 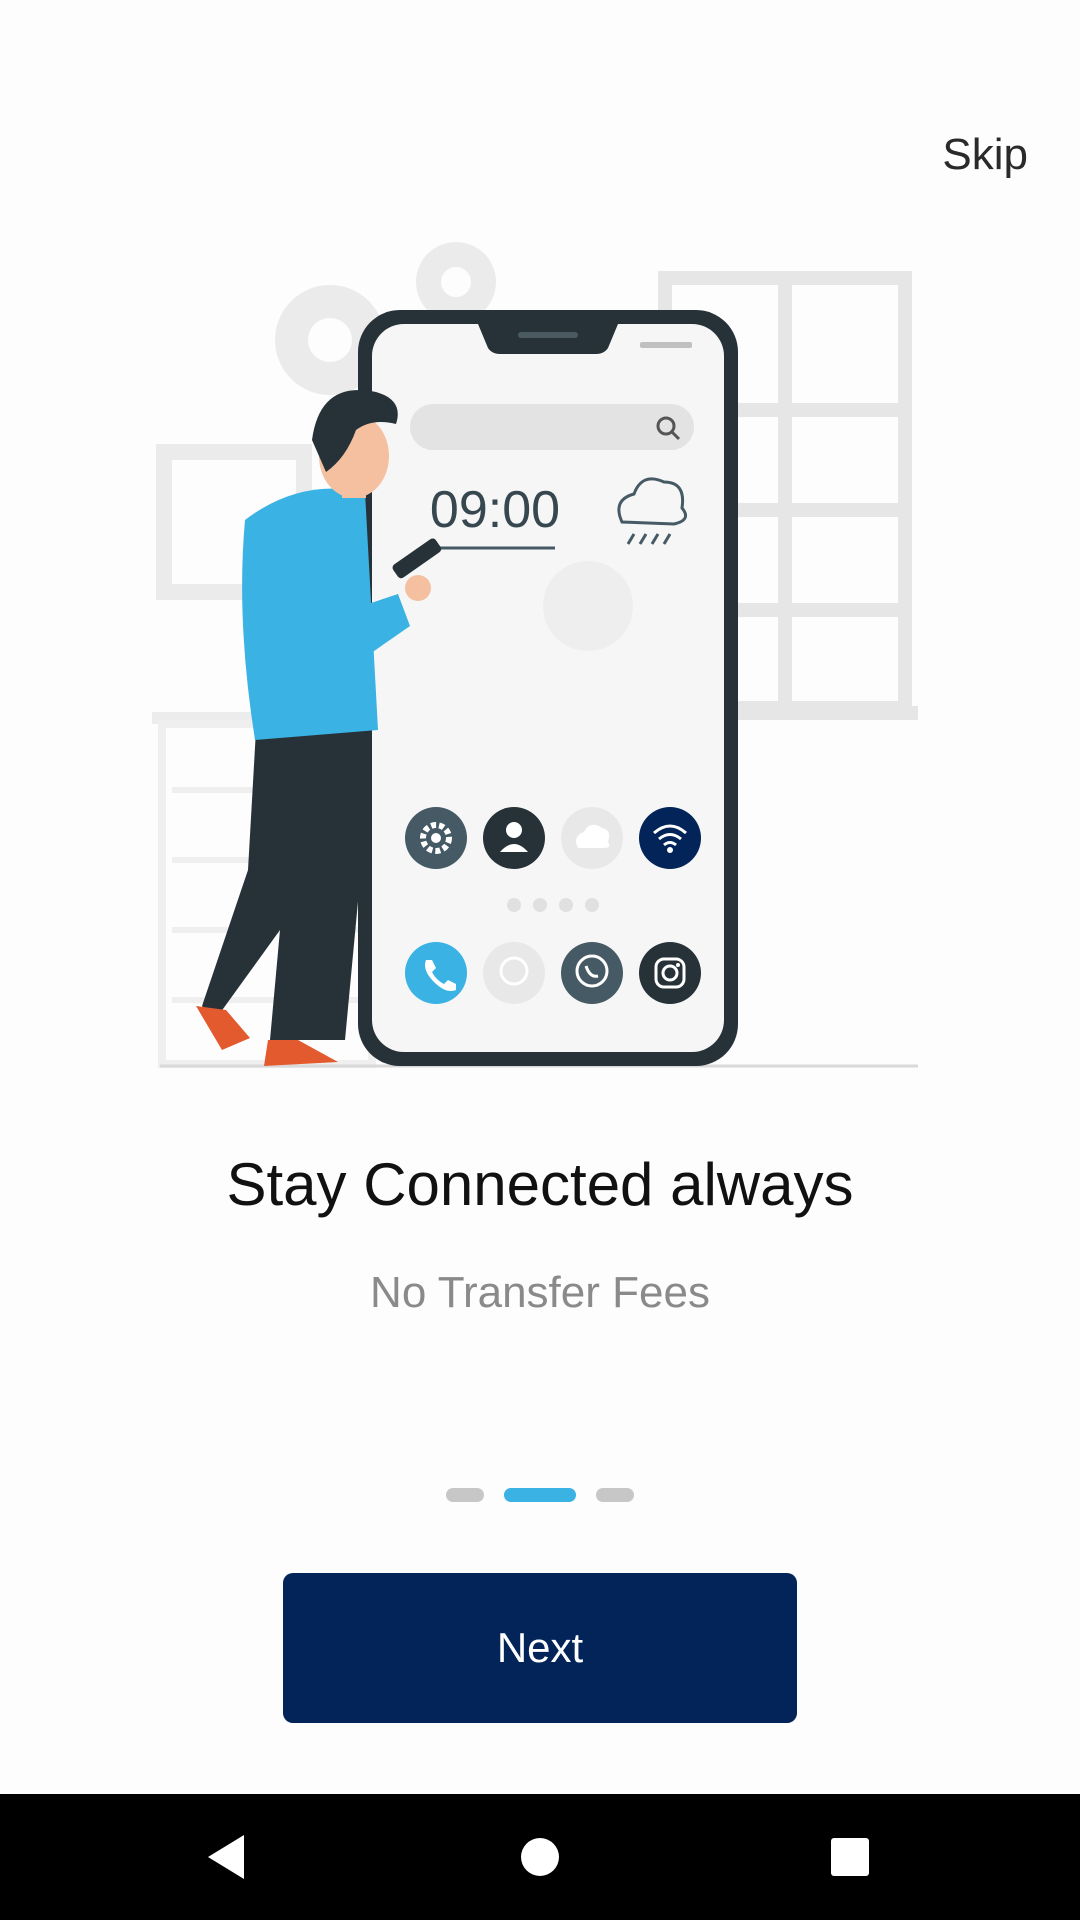 I want to click on phone-app-icon, so click(x=436, y=973).